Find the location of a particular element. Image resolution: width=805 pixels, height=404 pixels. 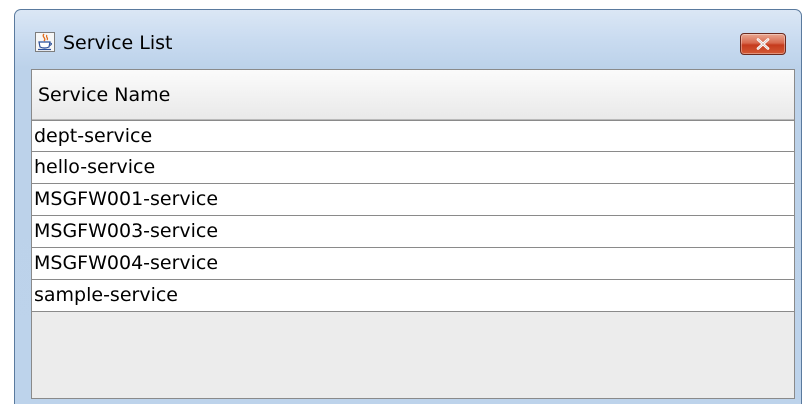

title-bar: Service List is located at coordinates (408, 38).